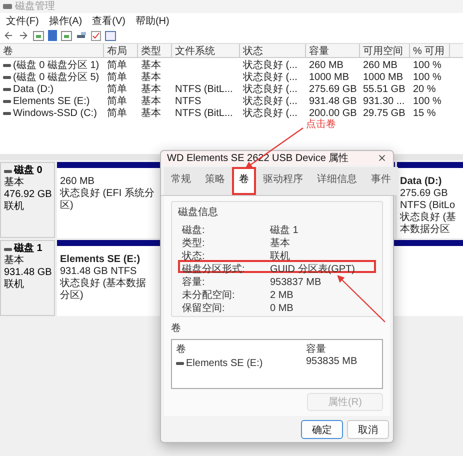 The height and width of the screenshot is (456, 463). What do you see at coordinates (28, 170) in the screenshot?
I see `disk-name: 磁盘 0` at bounding box center [28, 170].